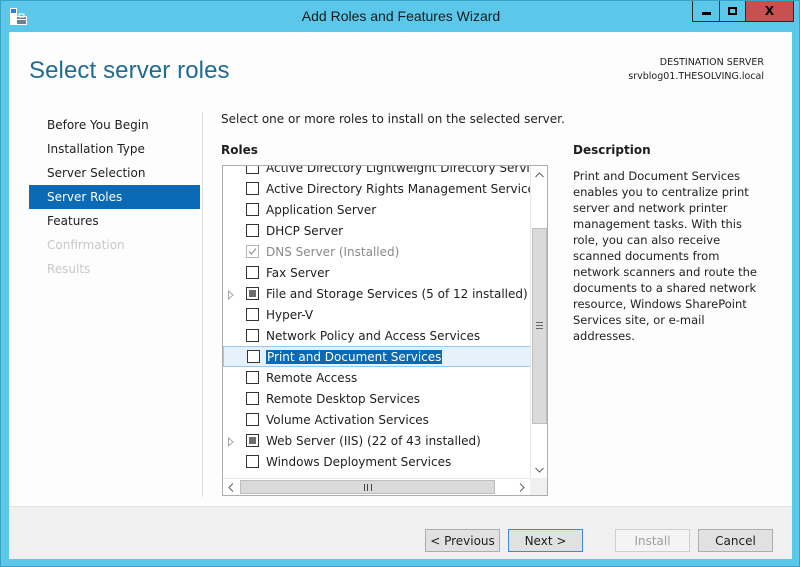 This screenshot has width=800, height=567. Describe the element at coordinates (373, 440) in the screenshot. I see `role-label: Web Server (IIS) (22 of 43 installed)` at that location.